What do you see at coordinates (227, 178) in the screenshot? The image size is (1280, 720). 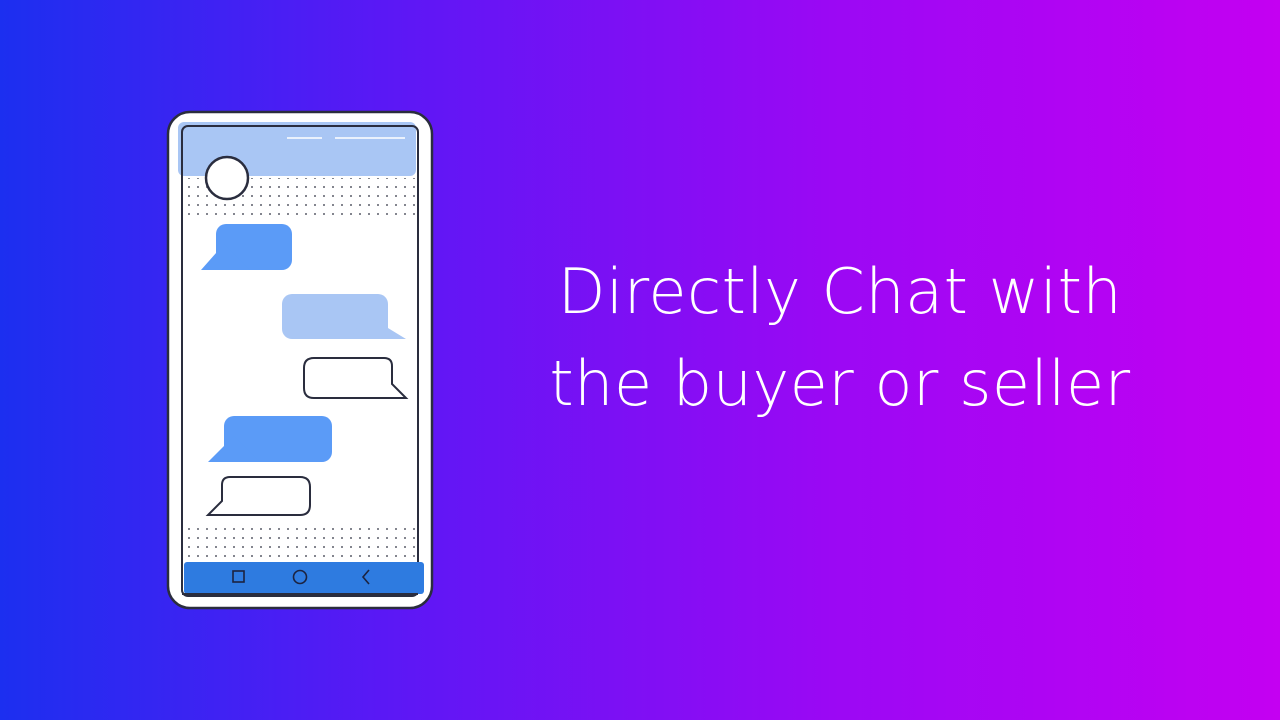 I see `avatar-circle` at bounding box center [227, 178].